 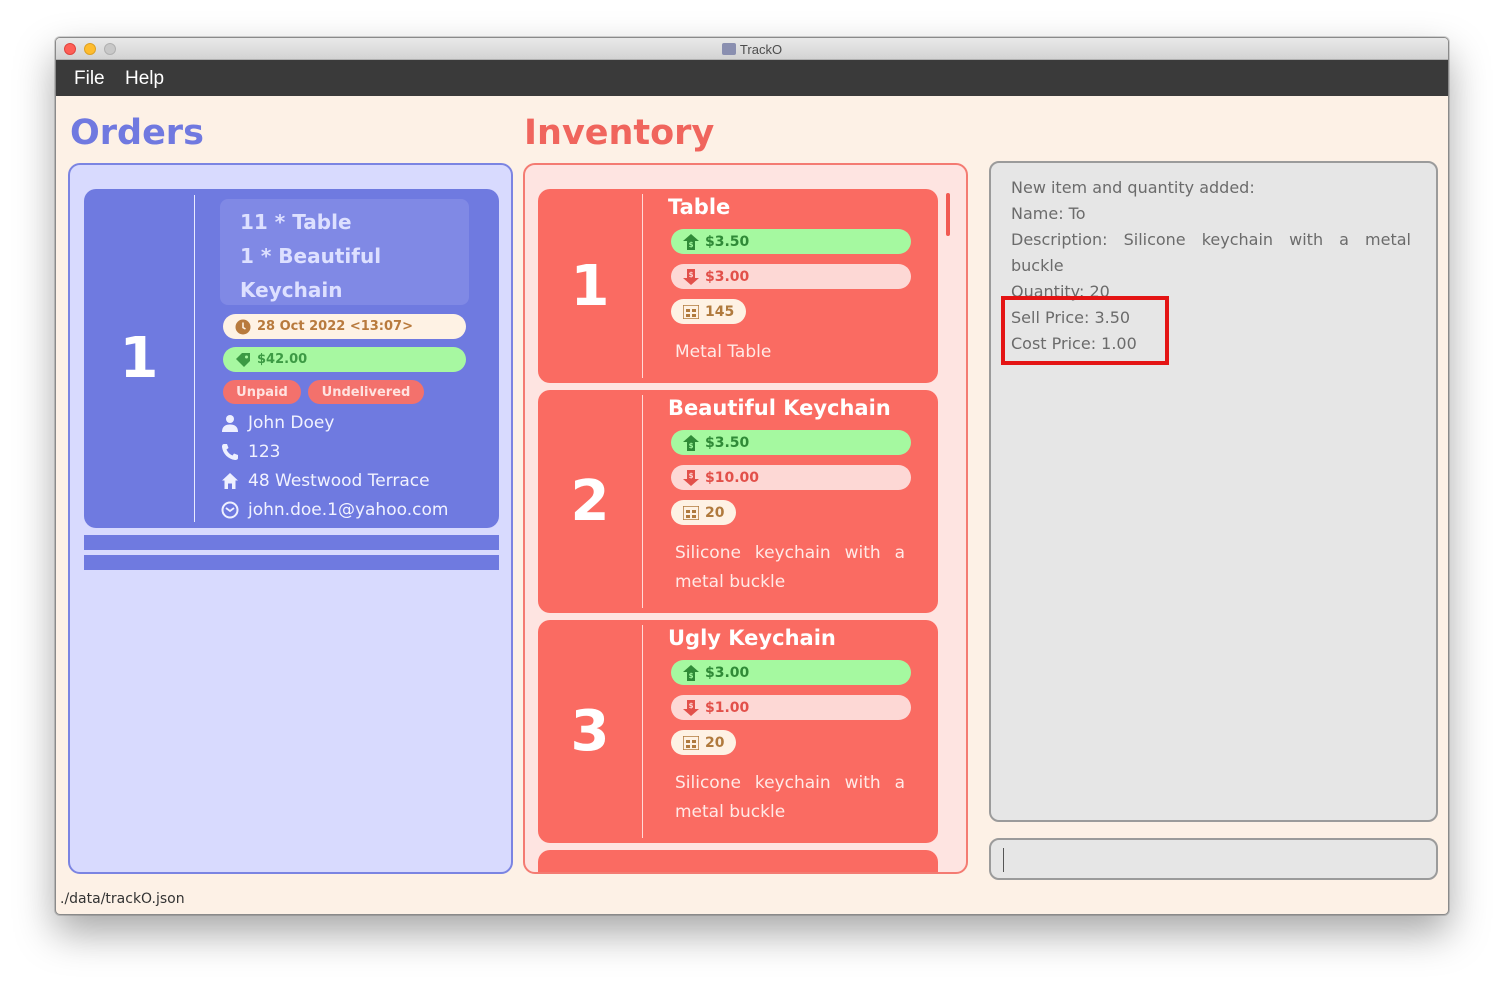 What do you see at coordinates (590, 286) in the screenshot?
I see `inventory-index: 1` at bounding box center [590, 286].